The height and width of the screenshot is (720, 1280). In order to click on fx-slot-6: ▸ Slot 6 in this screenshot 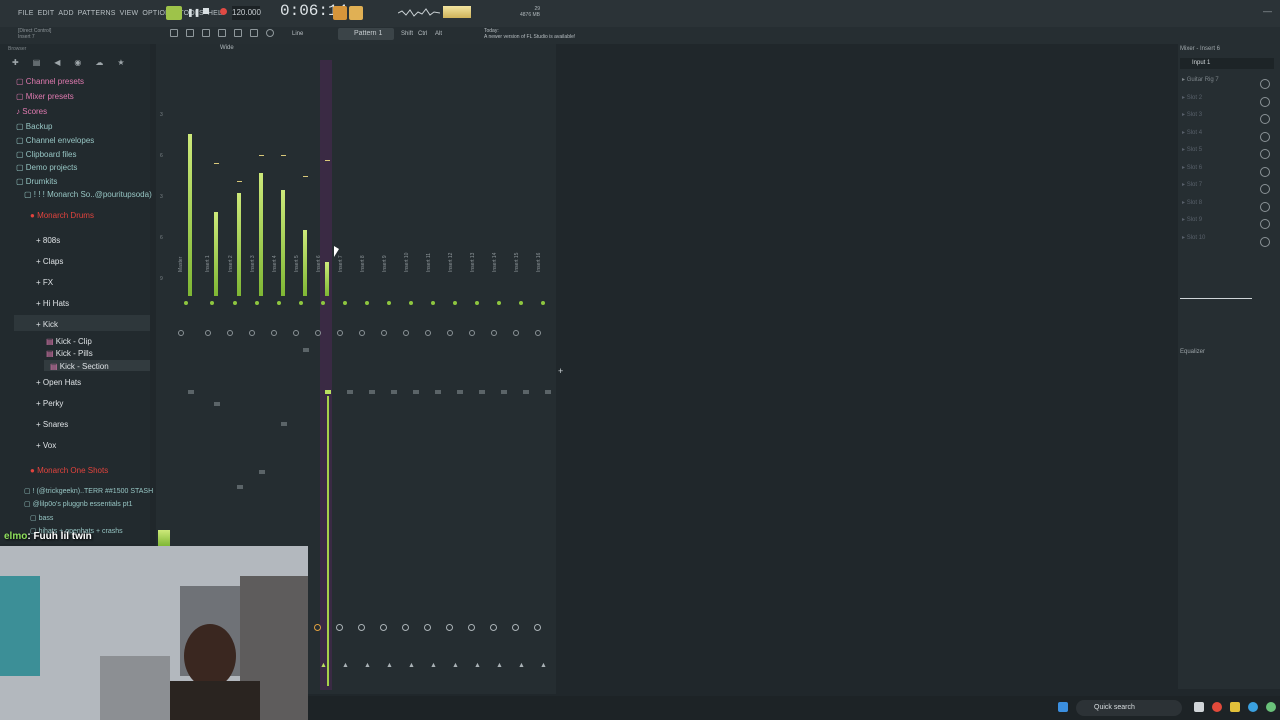, I will do `click(1228, 172)`.